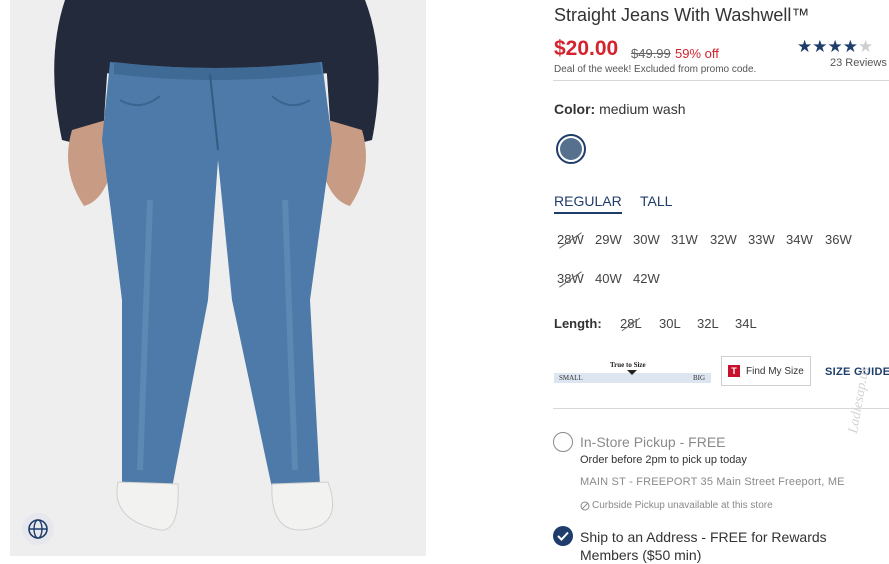 This screenshot has width=889, height=564. What do you see at coordinates (571, 149) in the screenshot?
I see `color-swatch-medium-wash` at bounding box center [571, 149].